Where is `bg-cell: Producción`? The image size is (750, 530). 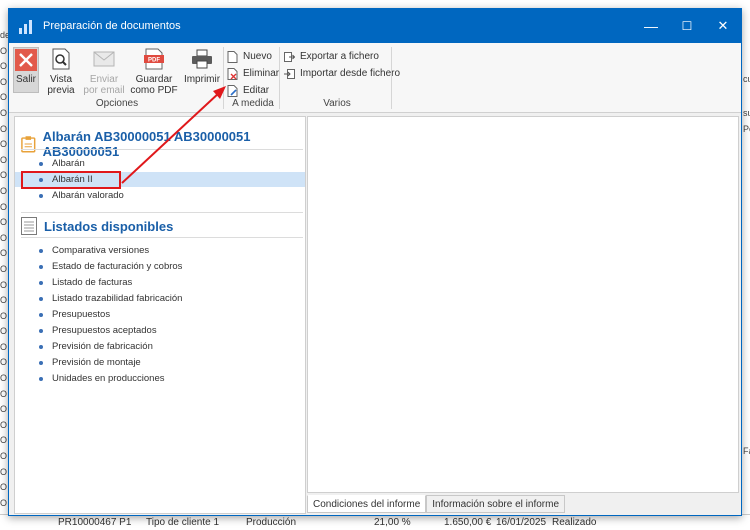 bg-cell: Producción is located at coordinates (271, 522).